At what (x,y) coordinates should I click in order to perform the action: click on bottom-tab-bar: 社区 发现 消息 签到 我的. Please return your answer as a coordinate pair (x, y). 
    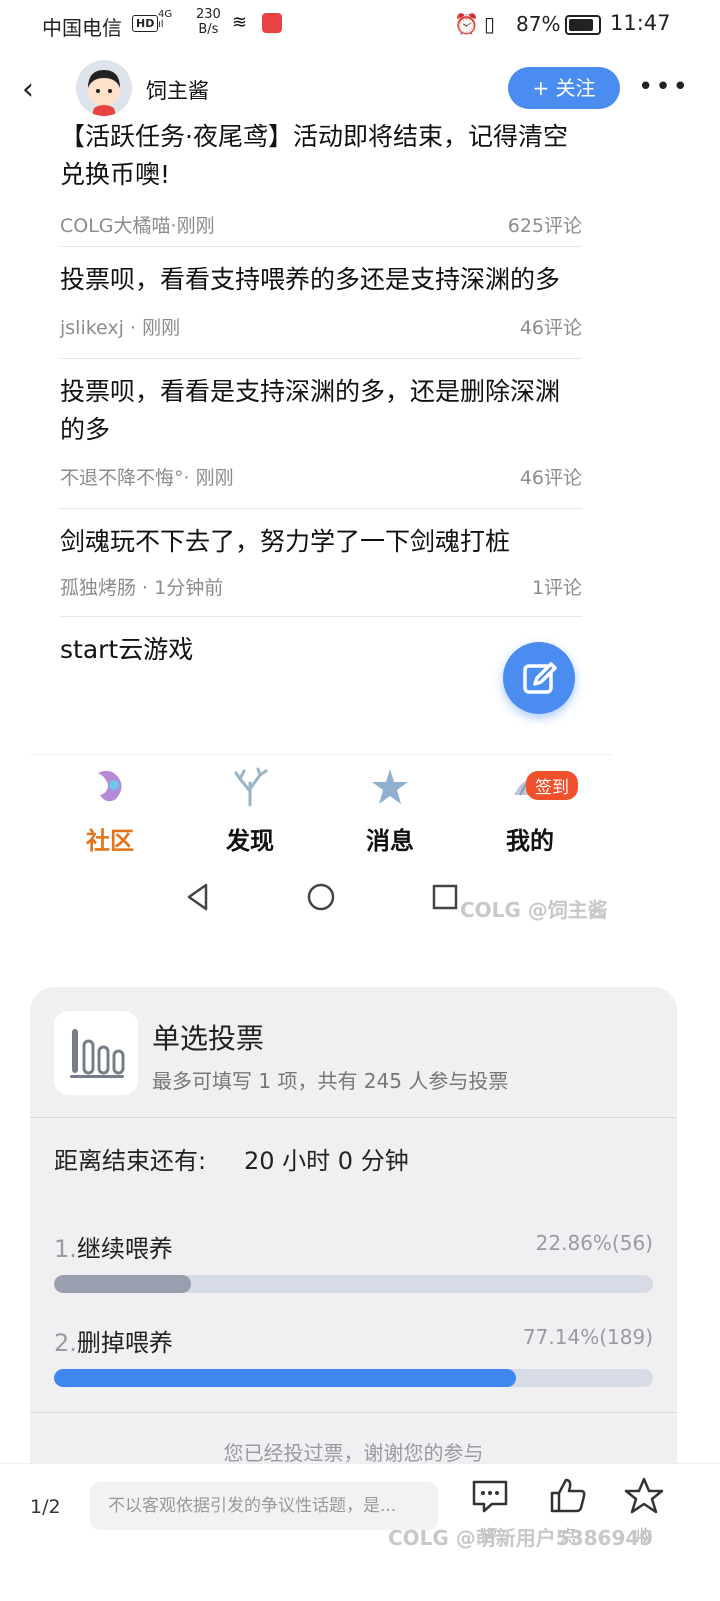
    Looking at the image, I should click on (321, 809).